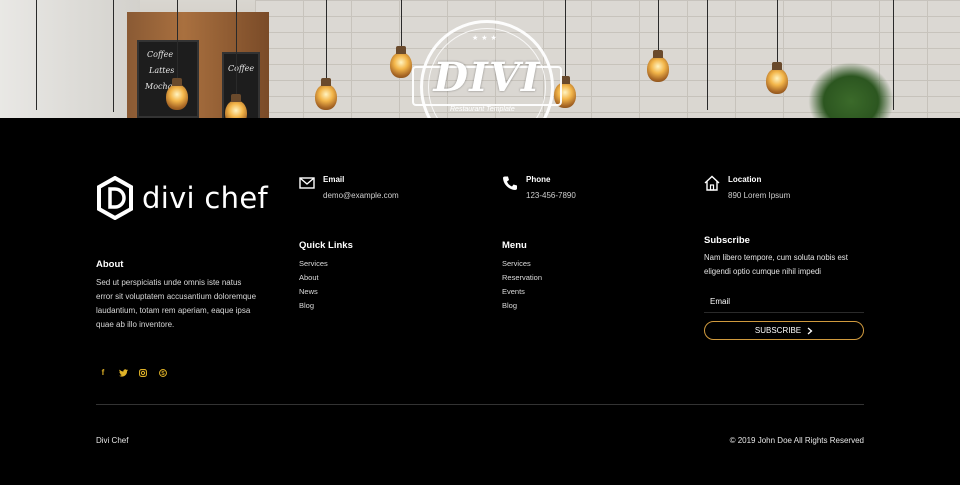 The image size is (960, 485). I want to click on quick-links-title: Quick Links, so click(326, 245).